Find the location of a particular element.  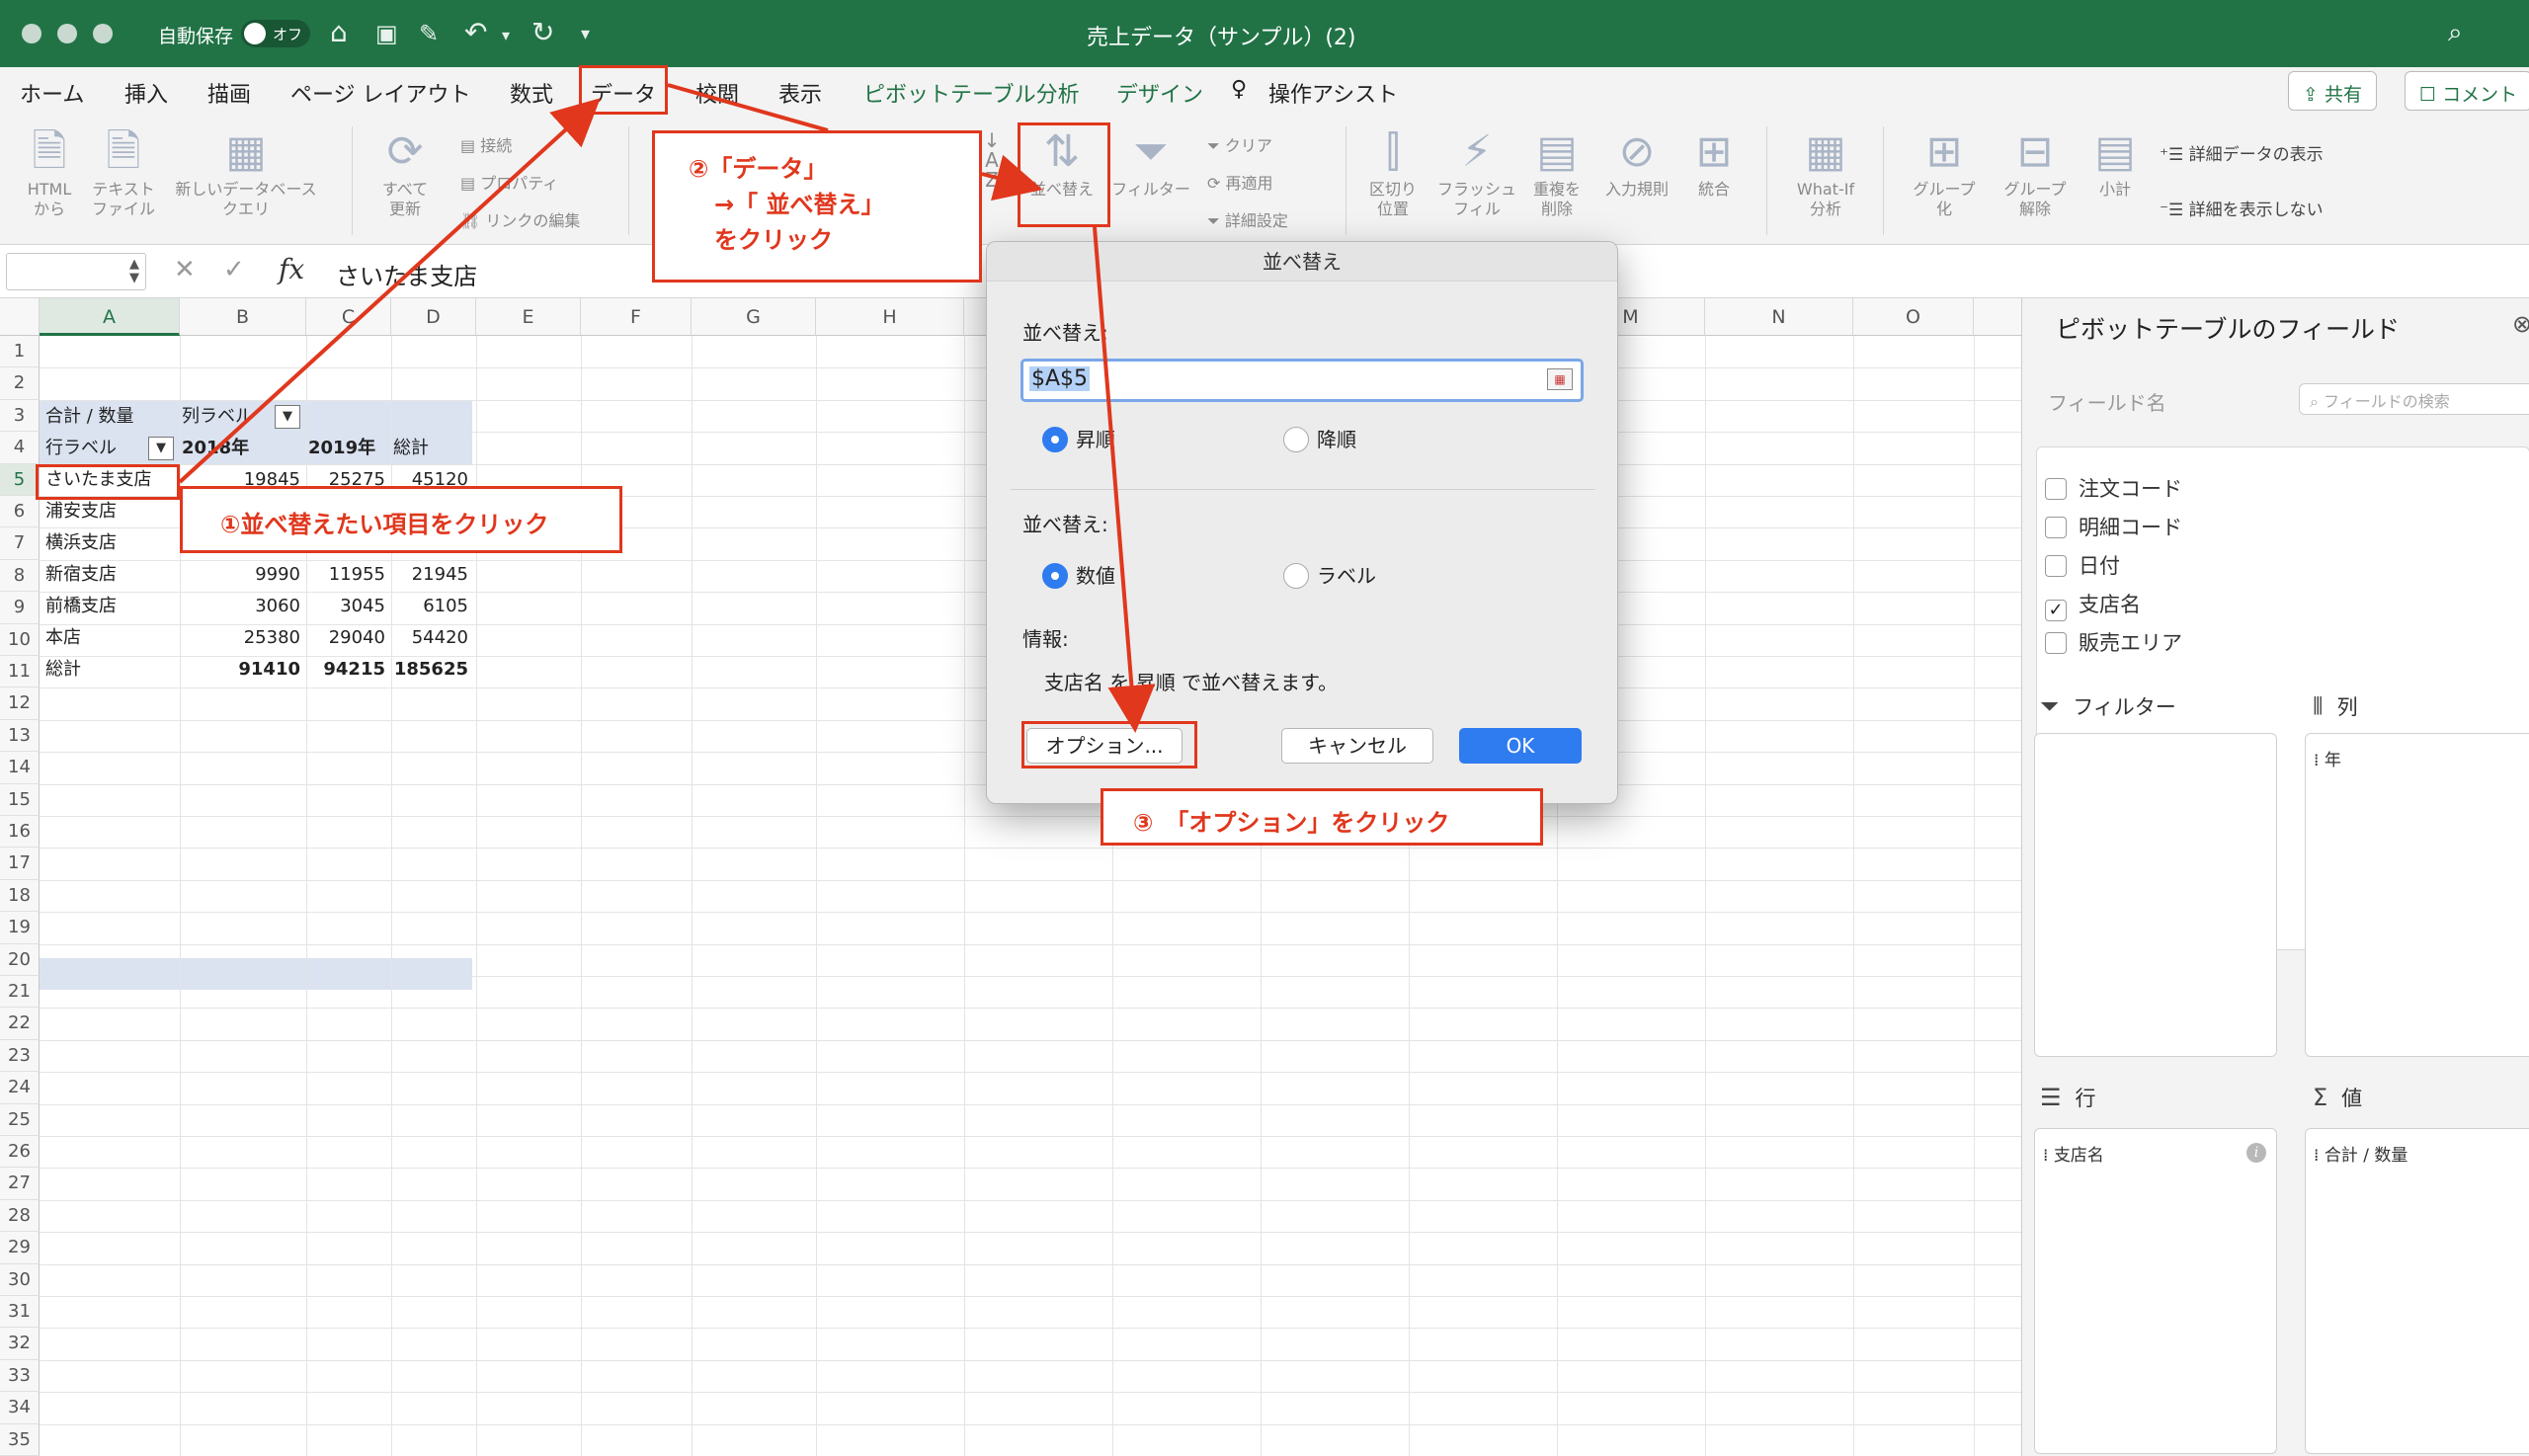

tab-design: デザイン is located at coordinates (1159, 93).